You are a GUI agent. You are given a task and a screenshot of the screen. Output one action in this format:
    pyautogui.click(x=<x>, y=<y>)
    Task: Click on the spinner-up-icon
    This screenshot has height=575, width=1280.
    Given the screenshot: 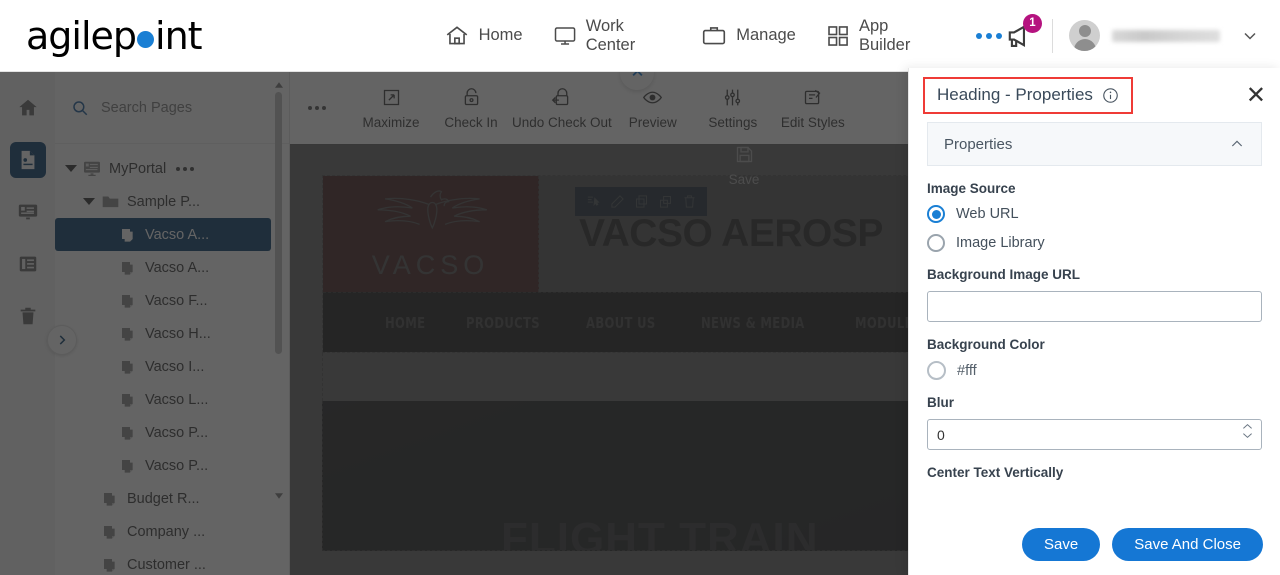 What is the action you would take?
    pyautogui.click(x=1247, y=426)
    